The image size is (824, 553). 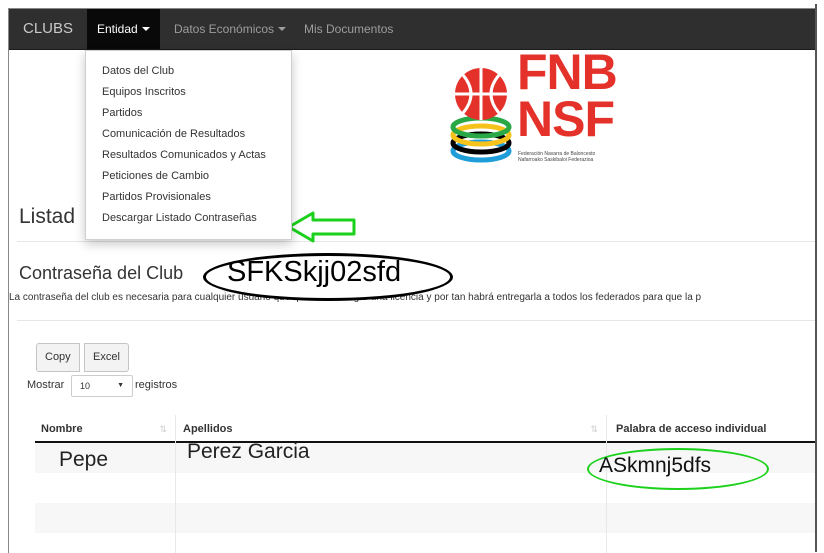 I want to click on logo-subtitle-line2: Nafarroako Saskibaloi Federazioa, so click(x=556, y=160).